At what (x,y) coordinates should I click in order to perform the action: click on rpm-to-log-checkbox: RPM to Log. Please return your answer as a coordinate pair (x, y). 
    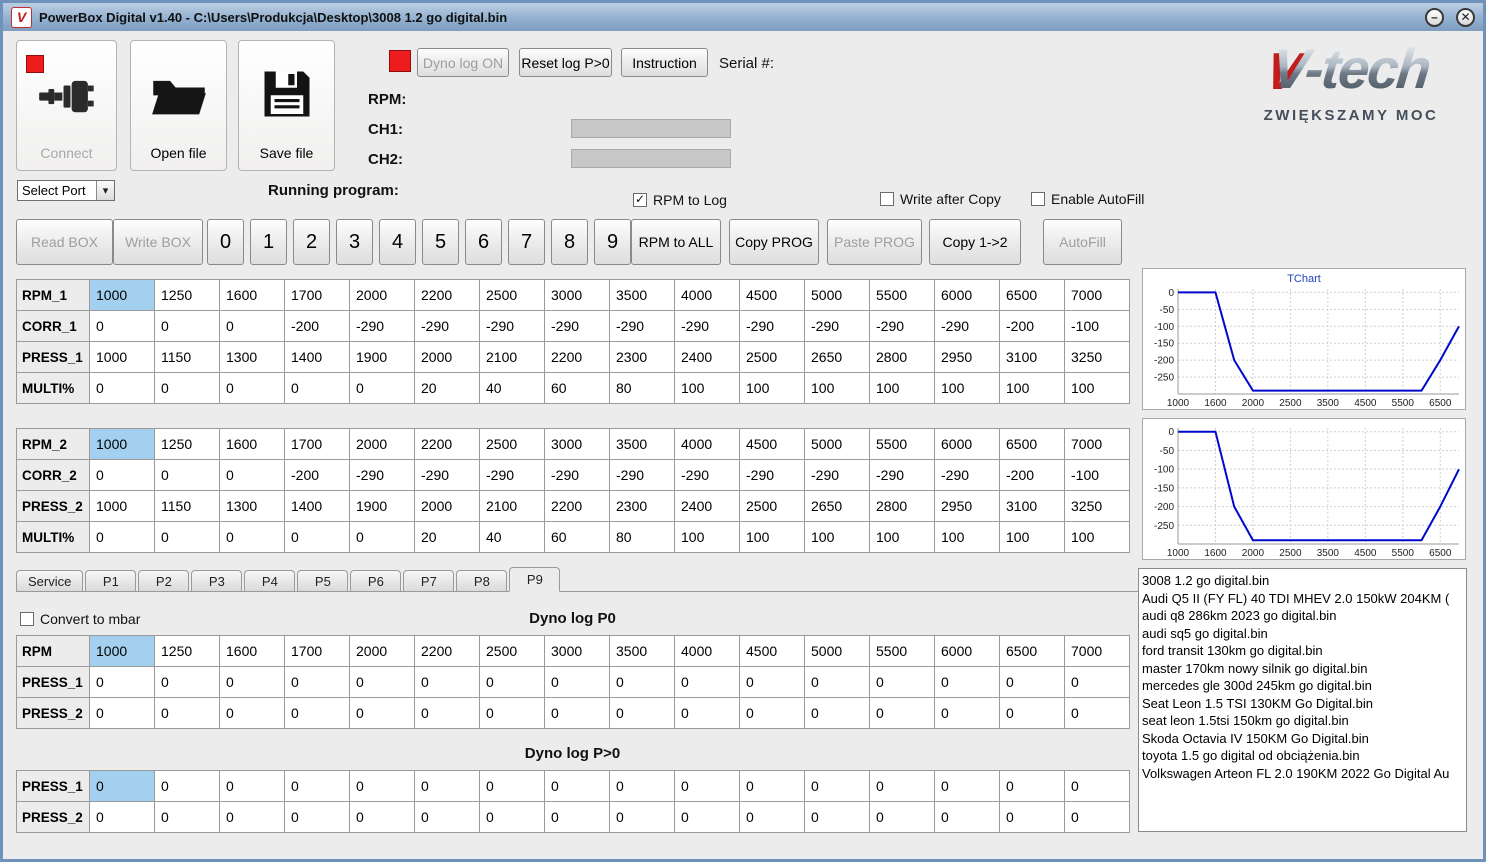
    Looking at the image, I should click on (680, 200).